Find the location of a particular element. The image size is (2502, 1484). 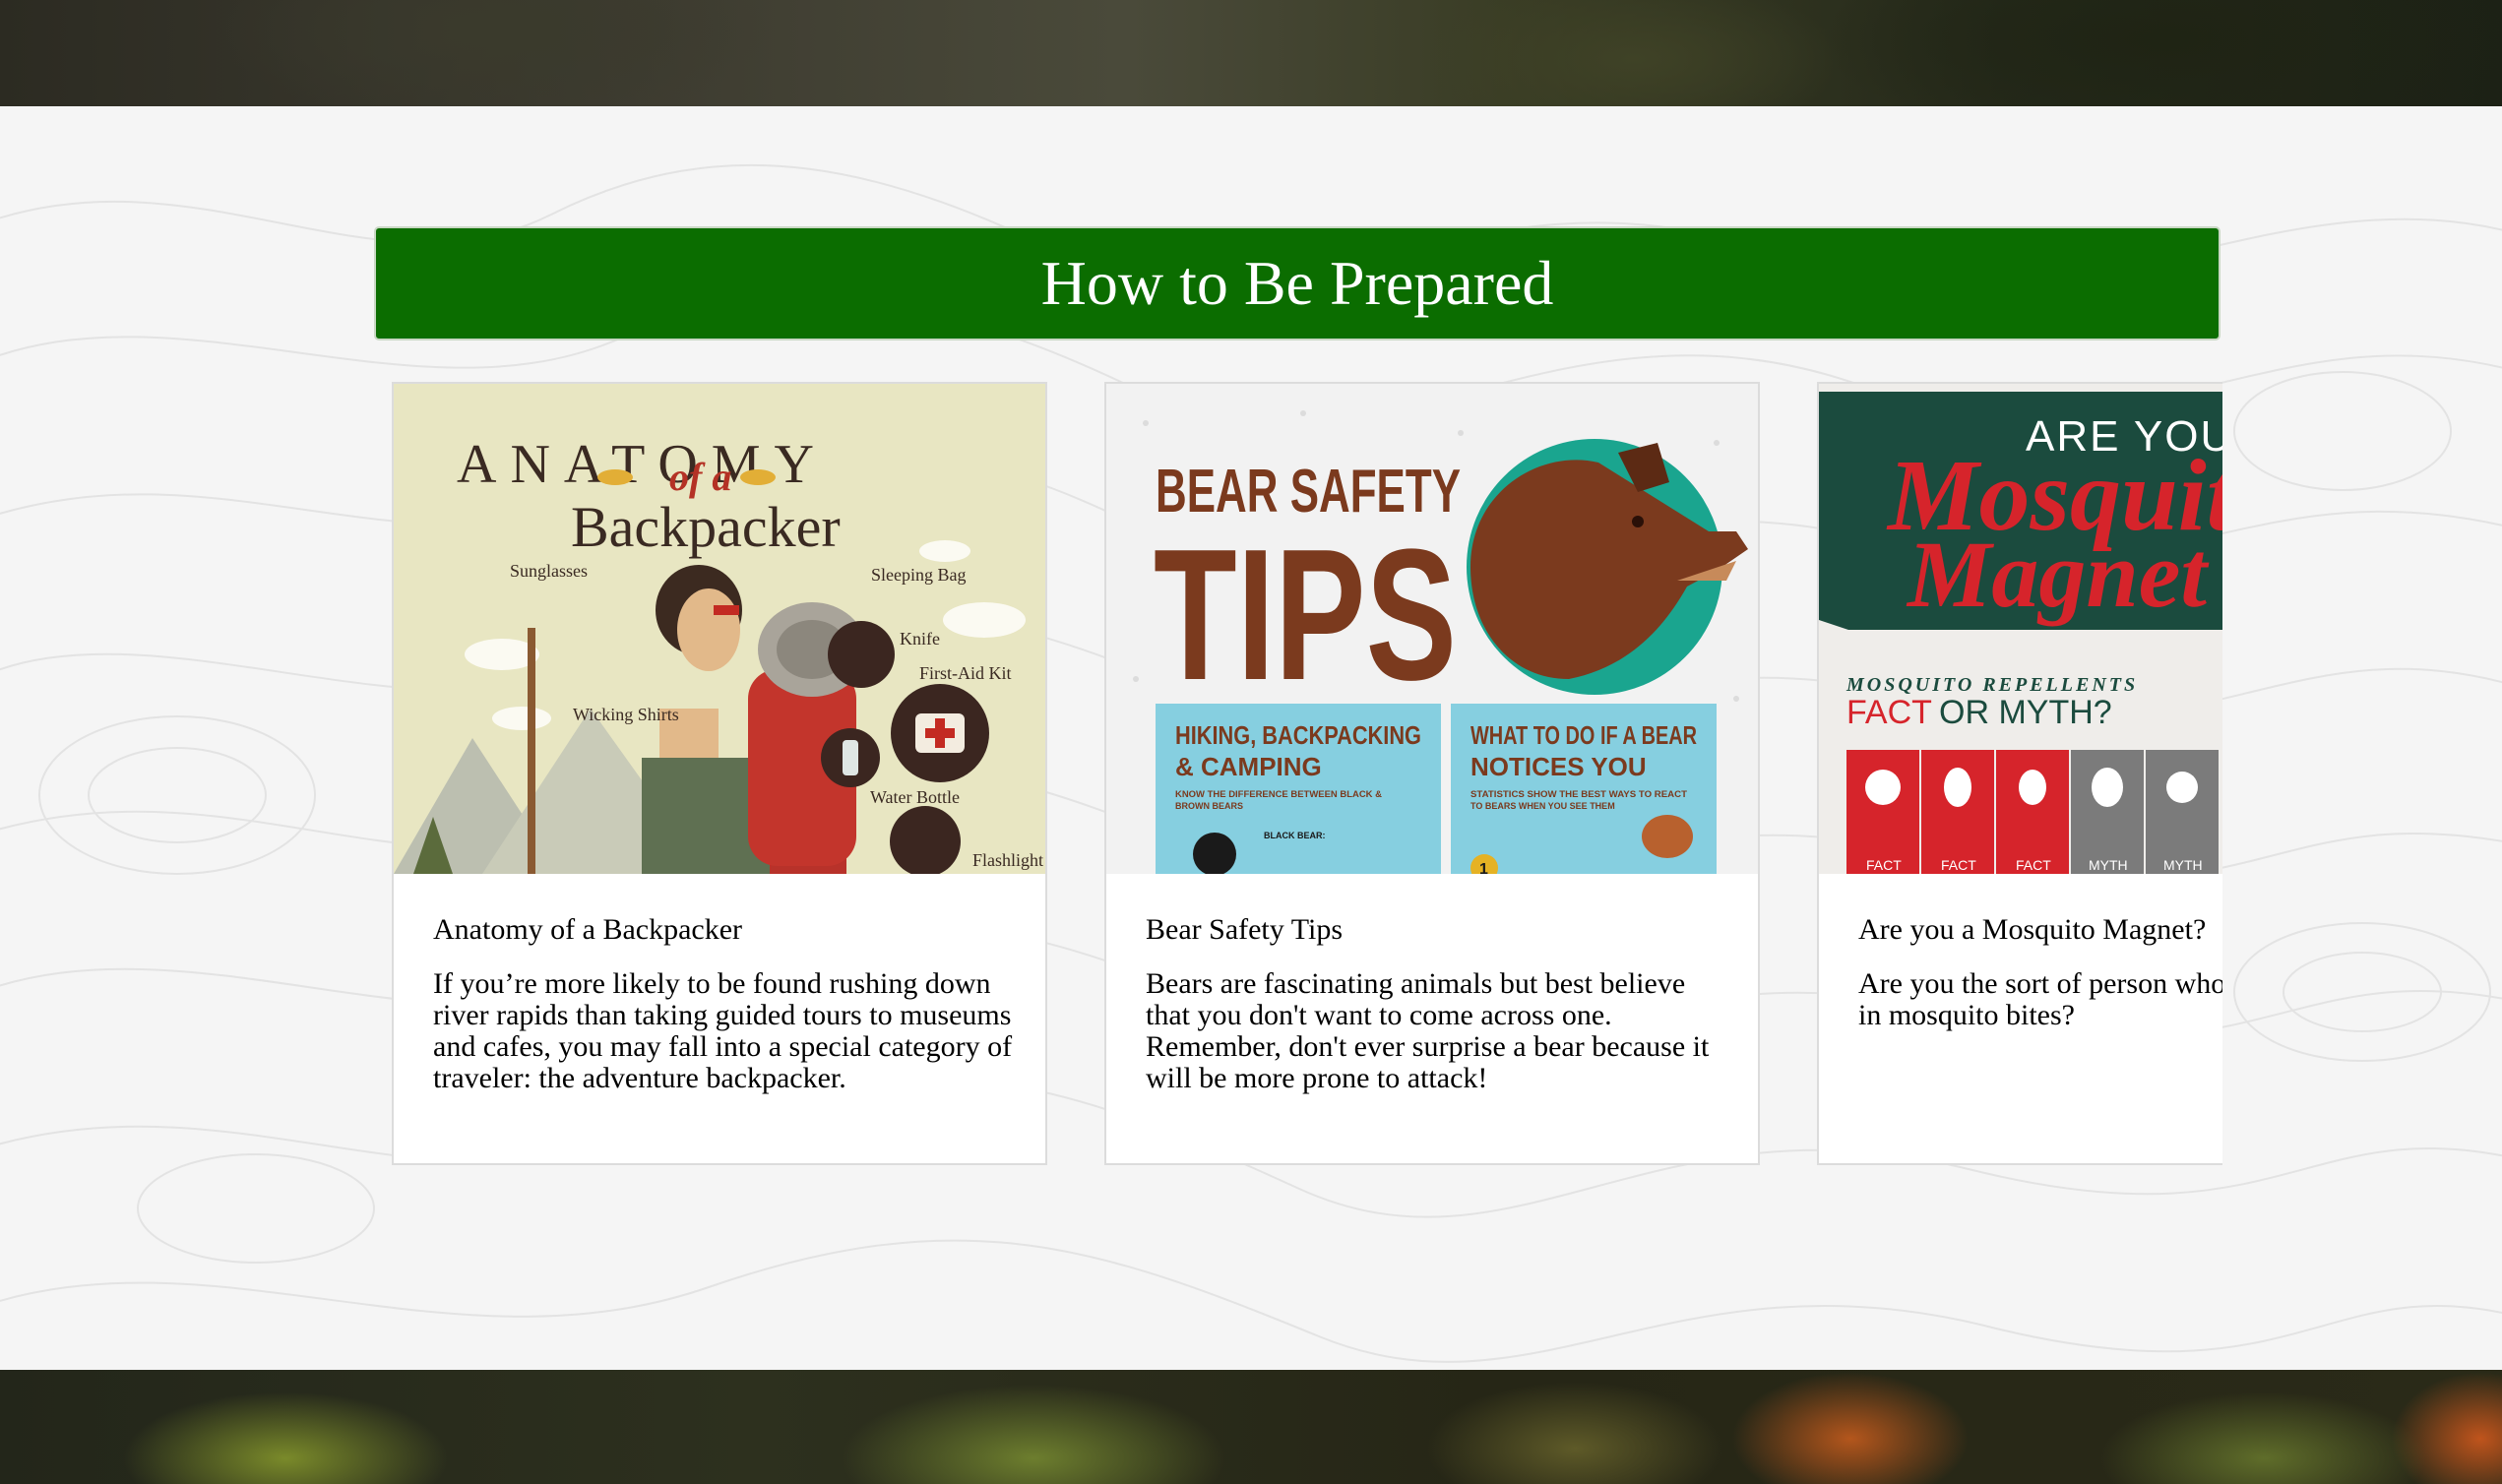

svg-text: Wicking Shirts is located at coordinates (626, 715).